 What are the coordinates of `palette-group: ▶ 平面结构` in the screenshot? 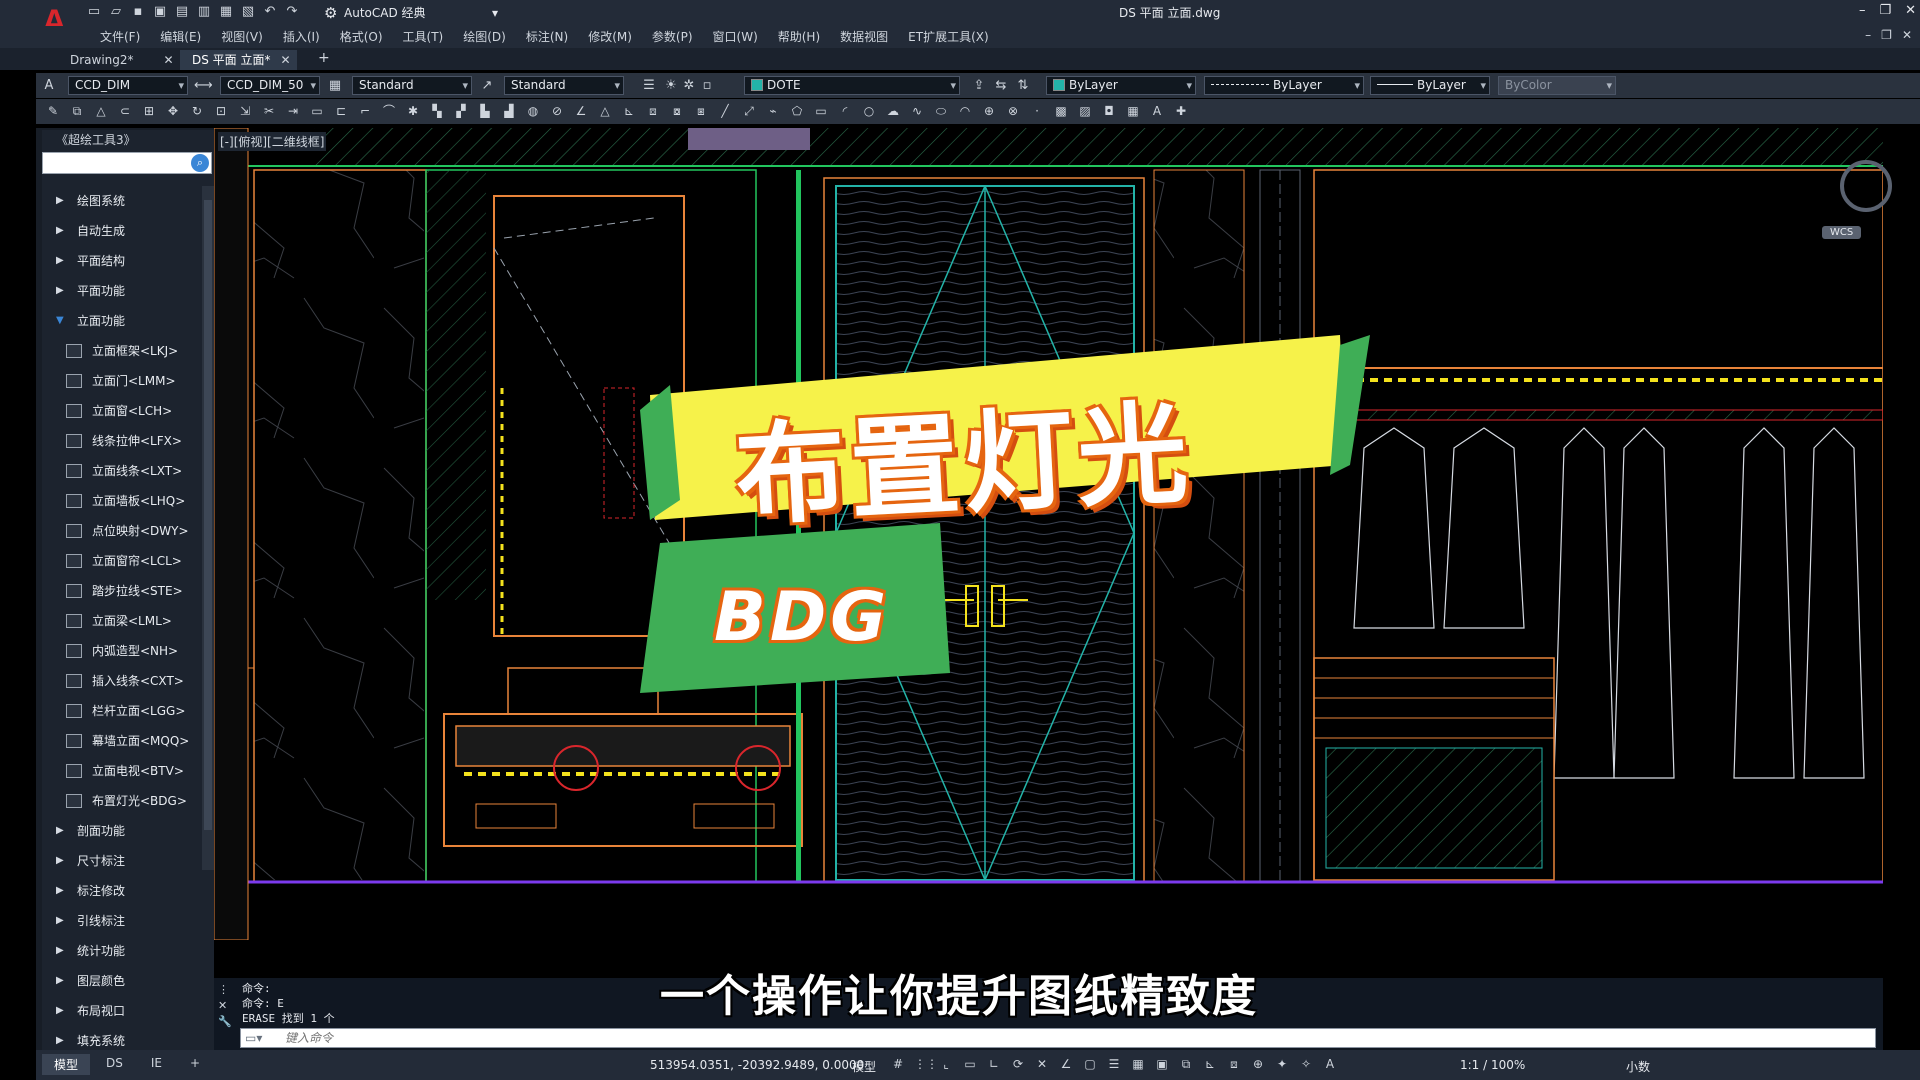 It's located at (120, 261).